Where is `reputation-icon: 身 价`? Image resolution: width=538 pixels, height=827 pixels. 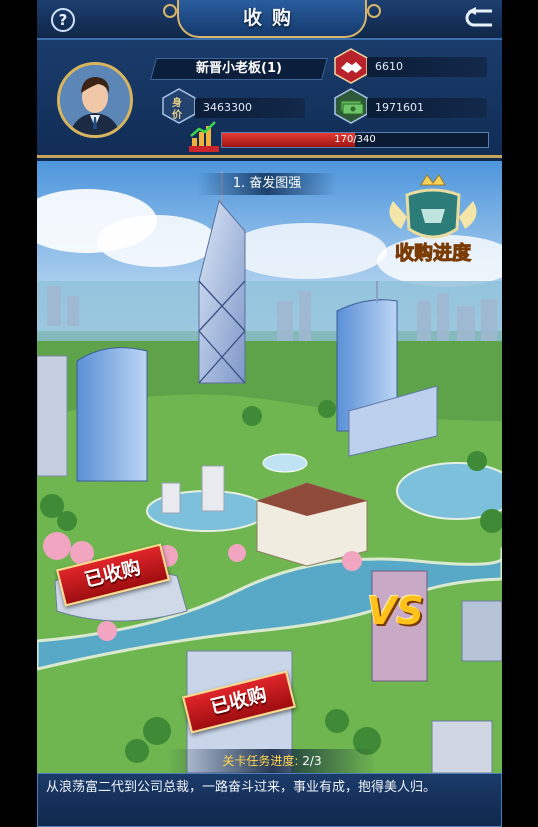
reputation-icon: 身 价 is located at coordinates (179, 106).